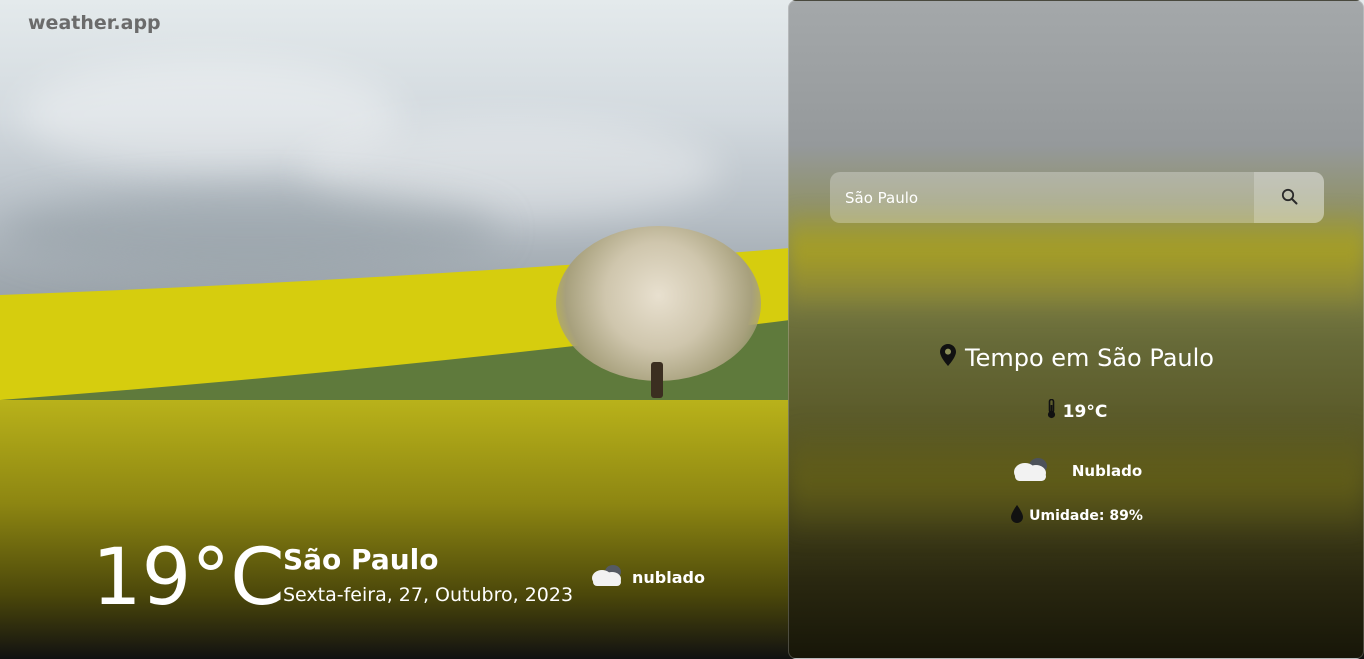  I want to click on panel-humidity: Umidade: 89%, so click(1076, 516).